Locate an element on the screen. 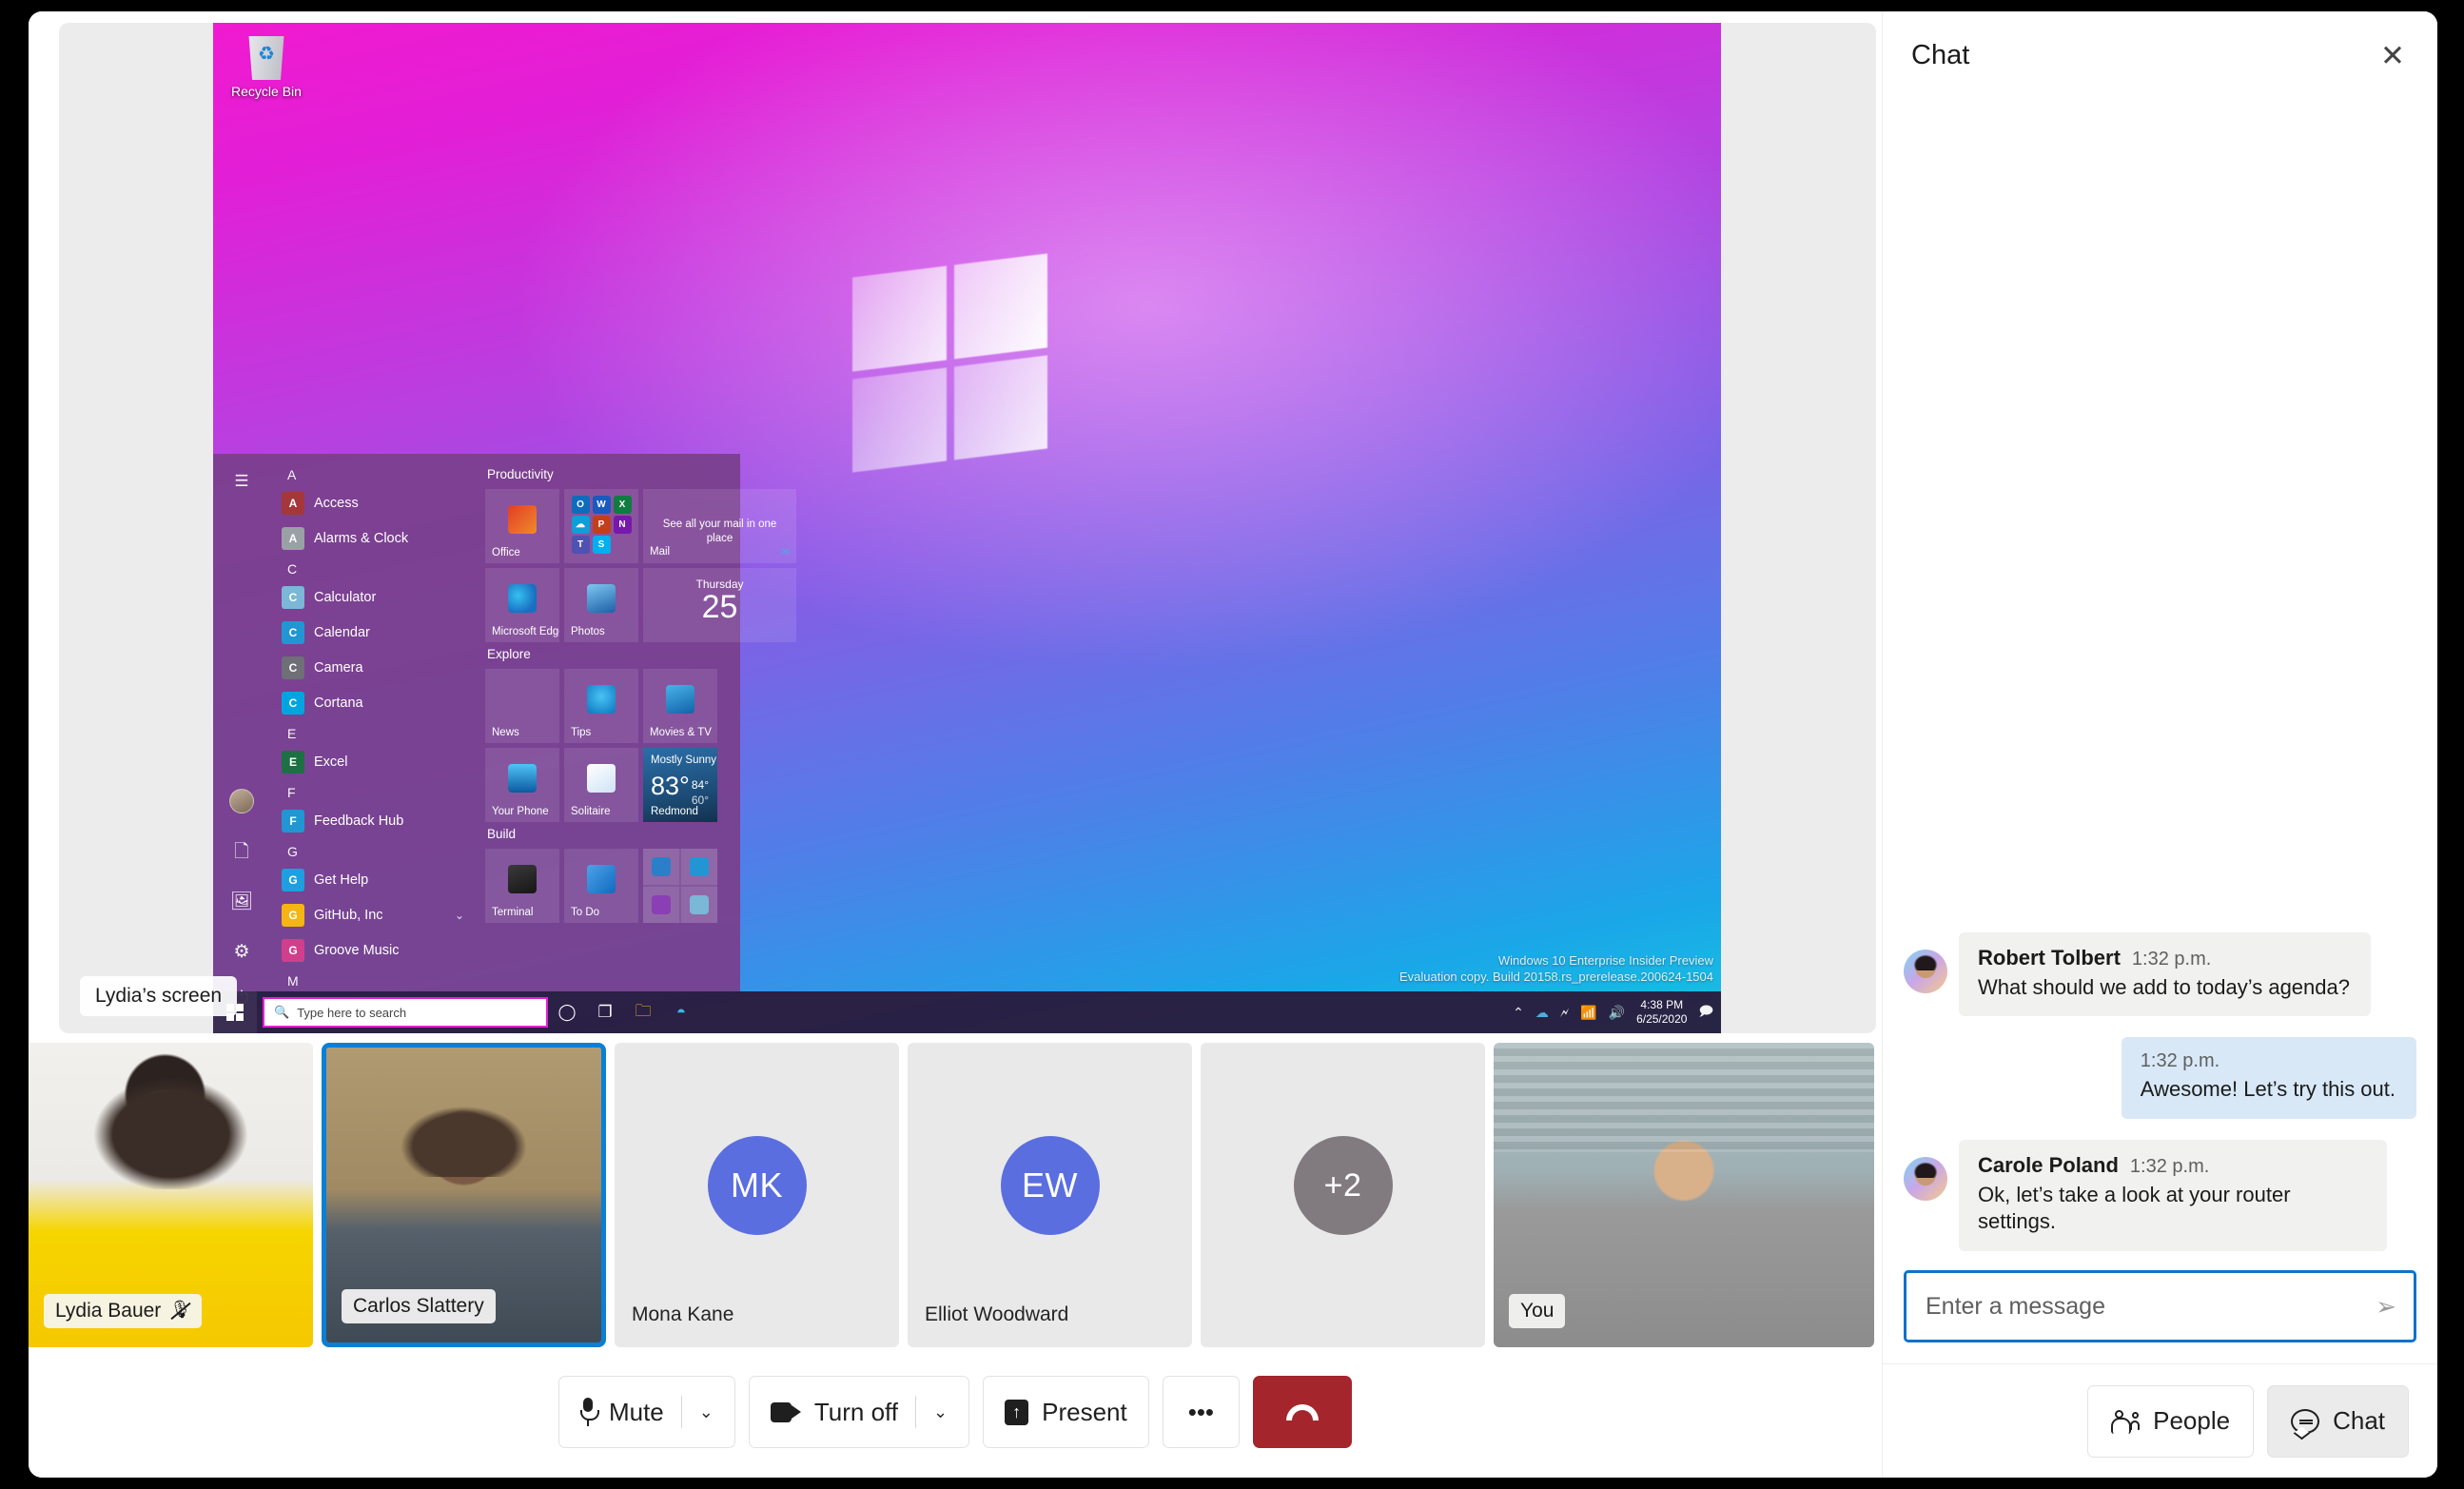 The width and height of the screenshot is (2464, 1489). start-menu-app-item: C Camera is located at coordinates (372, 667).